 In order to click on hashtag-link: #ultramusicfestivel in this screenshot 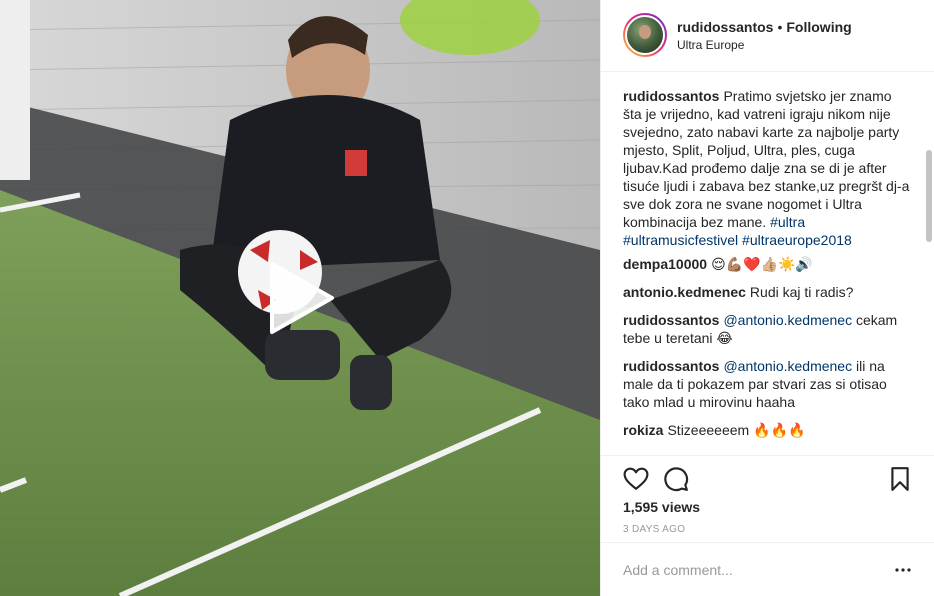, I will do `click(680, 240)`.